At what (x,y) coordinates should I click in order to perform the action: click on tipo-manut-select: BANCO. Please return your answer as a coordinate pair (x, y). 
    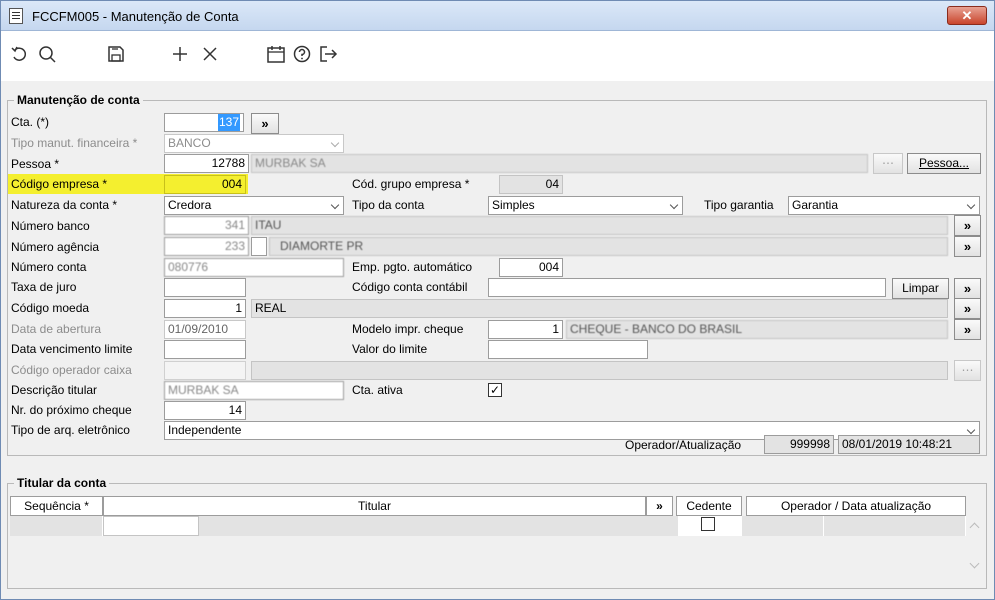
    Looking at the image, I should click on (254, 143).